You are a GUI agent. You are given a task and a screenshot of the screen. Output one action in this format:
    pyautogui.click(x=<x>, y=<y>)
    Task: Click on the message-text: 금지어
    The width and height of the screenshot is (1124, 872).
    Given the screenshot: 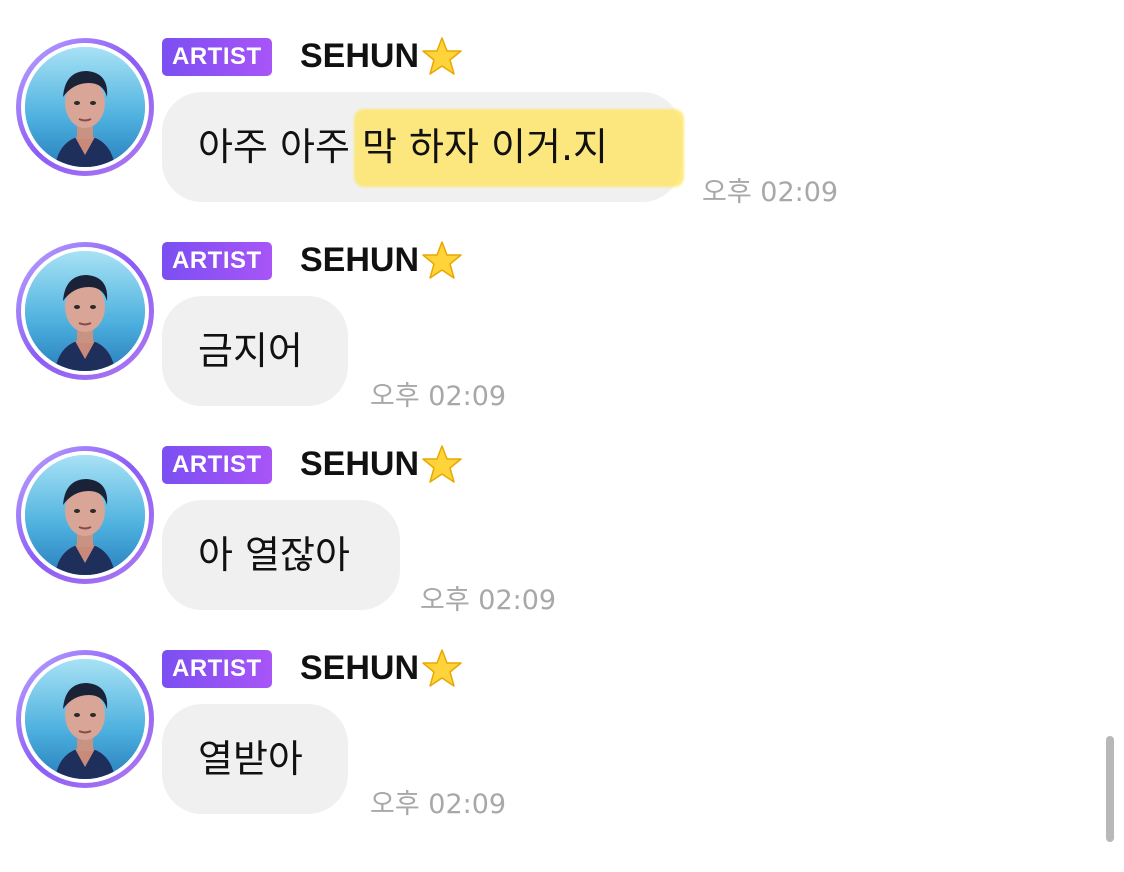 What is the action you would take?
    pyautogui.click(x=250, y=351)
    